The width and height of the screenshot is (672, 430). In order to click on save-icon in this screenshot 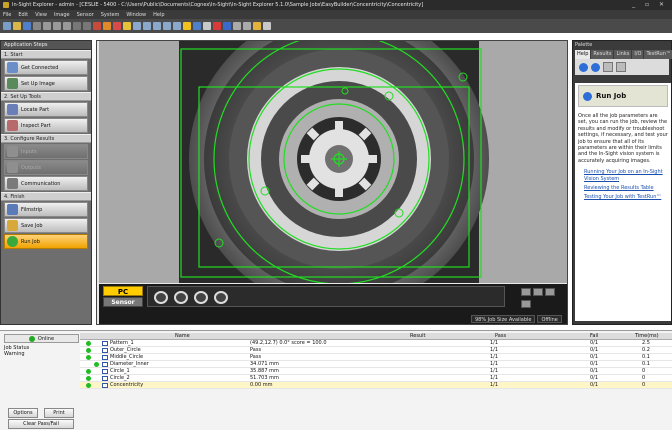, I will do `click(27, 26)`.